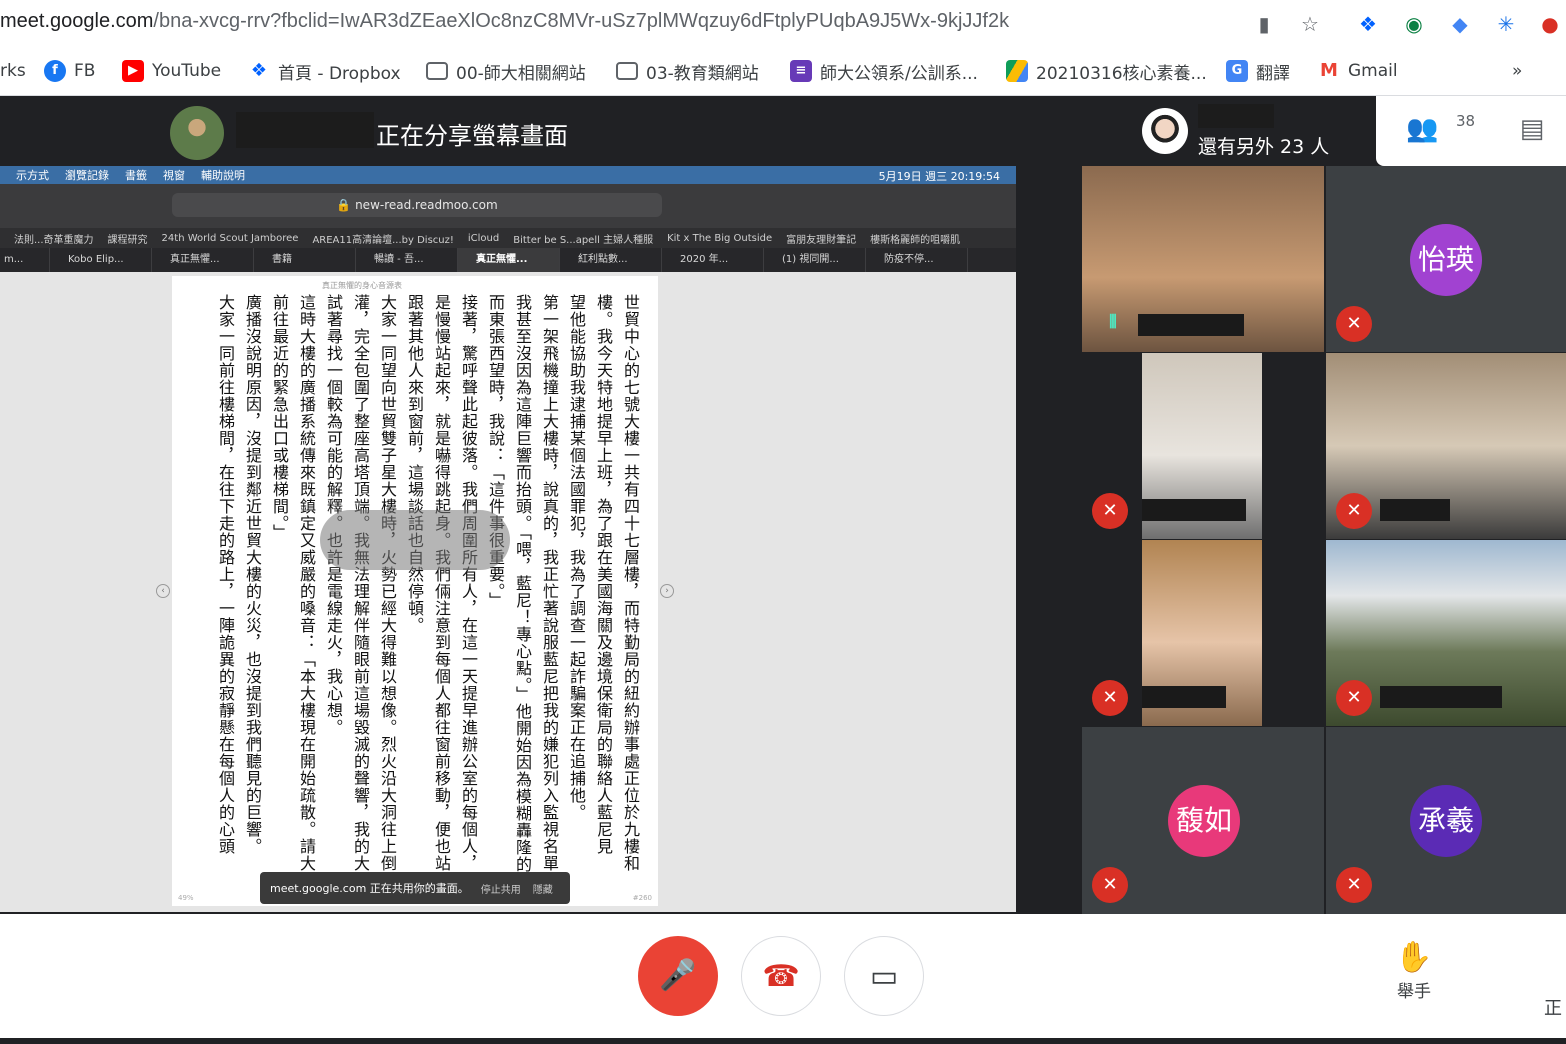  Describe the element at coordinates (1414, 992) in the screenshot. I see `raise-hand-label: 舉手` at that location.